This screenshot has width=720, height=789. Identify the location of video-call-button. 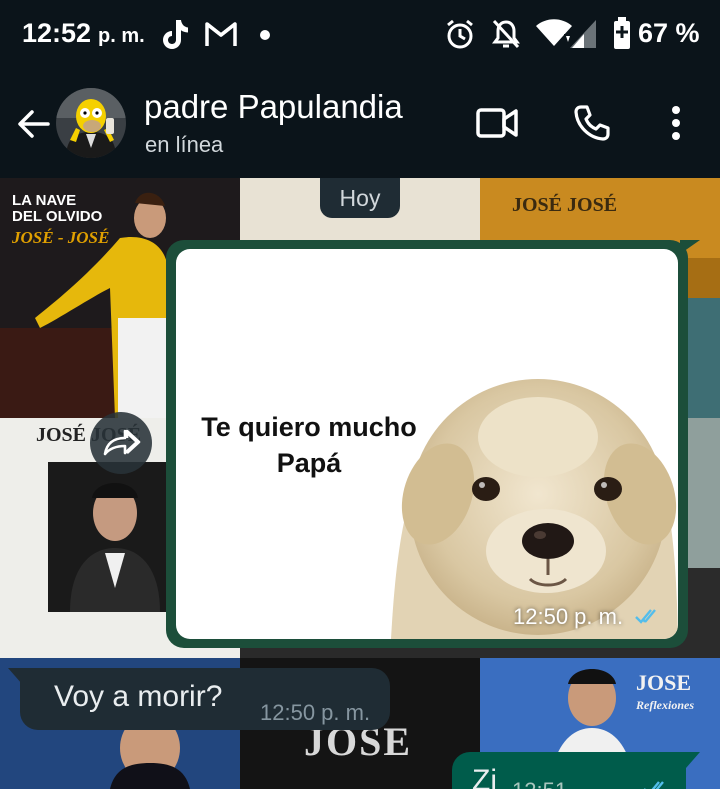
(497, 123).